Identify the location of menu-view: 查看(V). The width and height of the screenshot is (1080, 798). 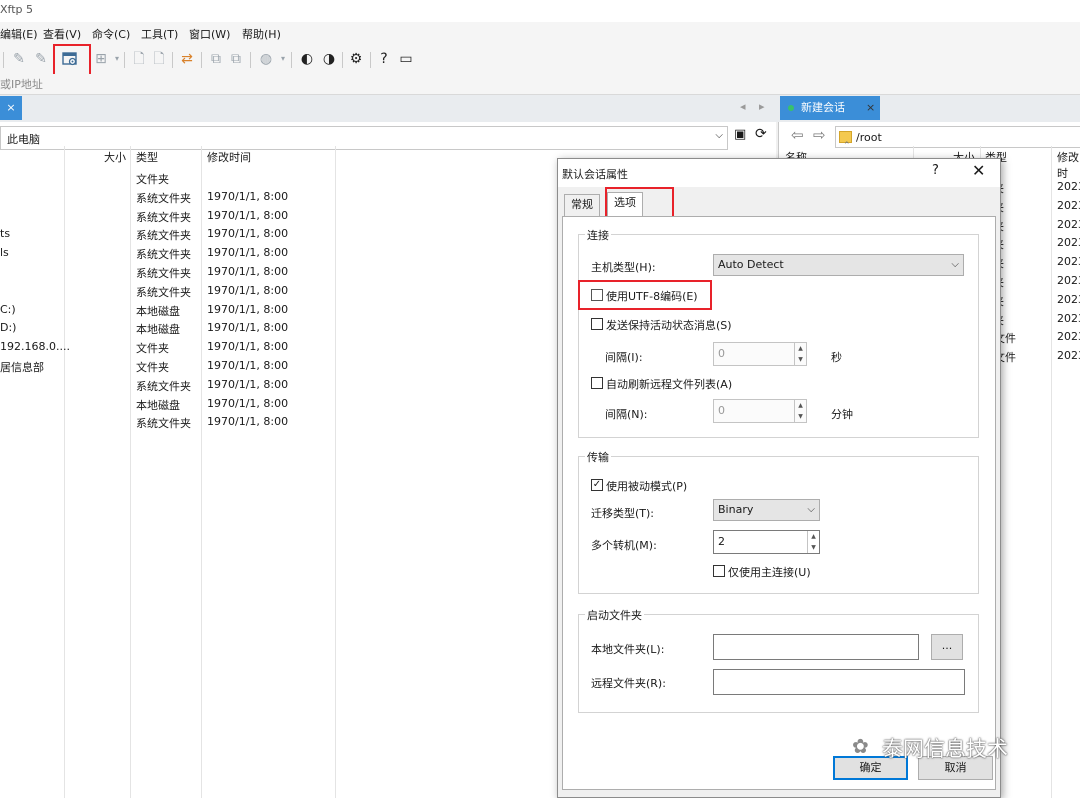
(62, 34).